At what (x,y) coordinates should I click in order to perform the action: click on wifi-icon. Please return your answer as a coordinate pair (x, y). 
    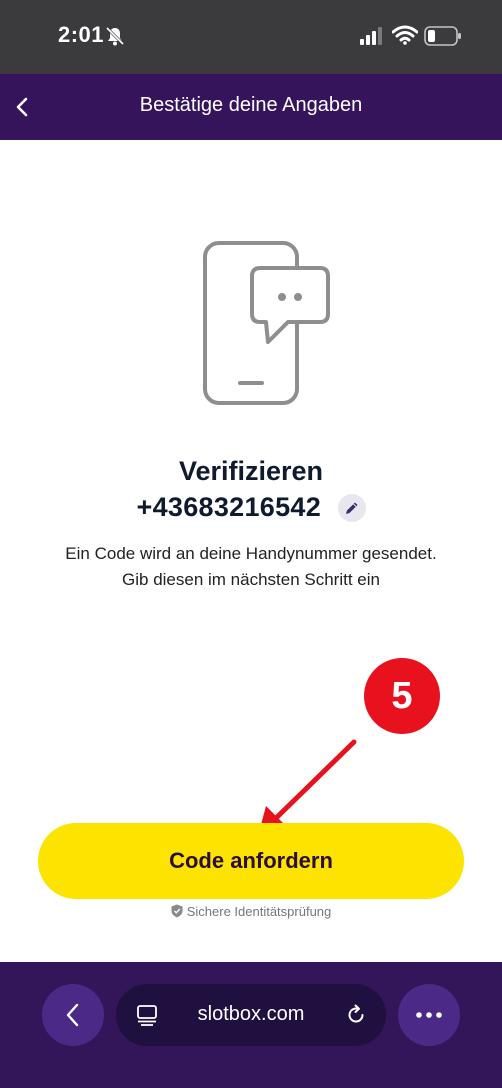
    Looking at the image, I should click on (405, 35).